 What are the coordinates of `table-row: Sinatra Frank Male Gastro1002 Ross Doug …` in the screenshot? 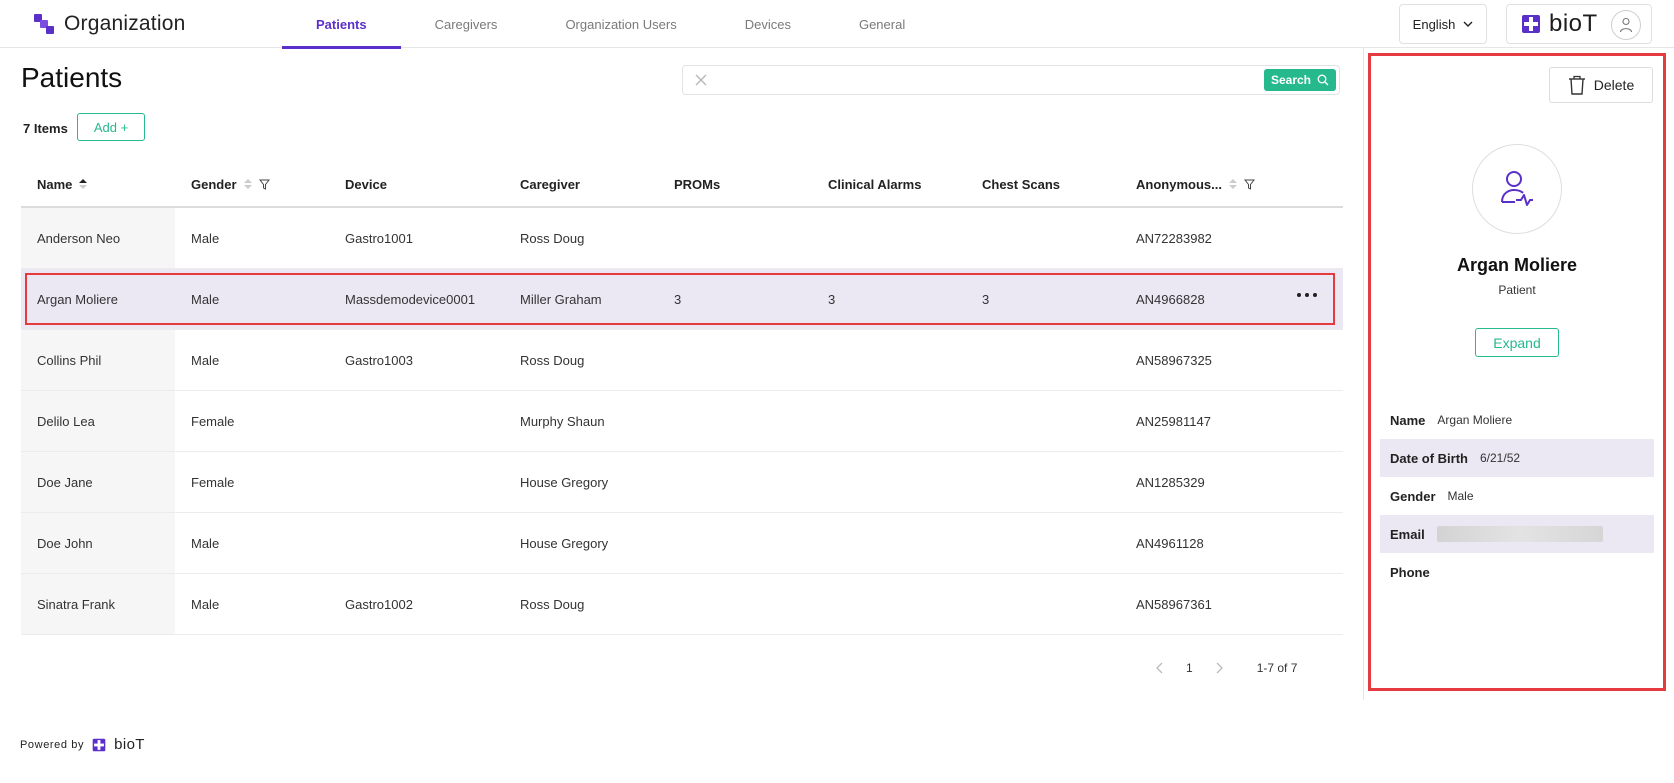 It's located at (682, 604).